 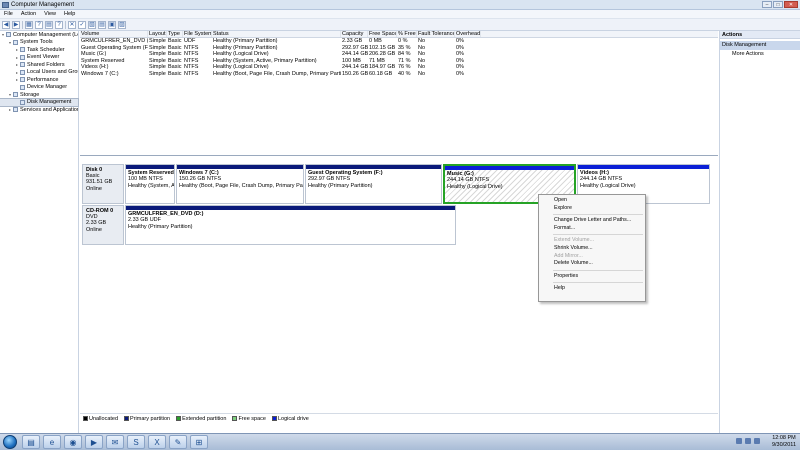 What do you see at coordinates (475, 186) in the screenshot?
I see `partition-status: Healthy (Logical Drive)` at bounding box center [475, 186].